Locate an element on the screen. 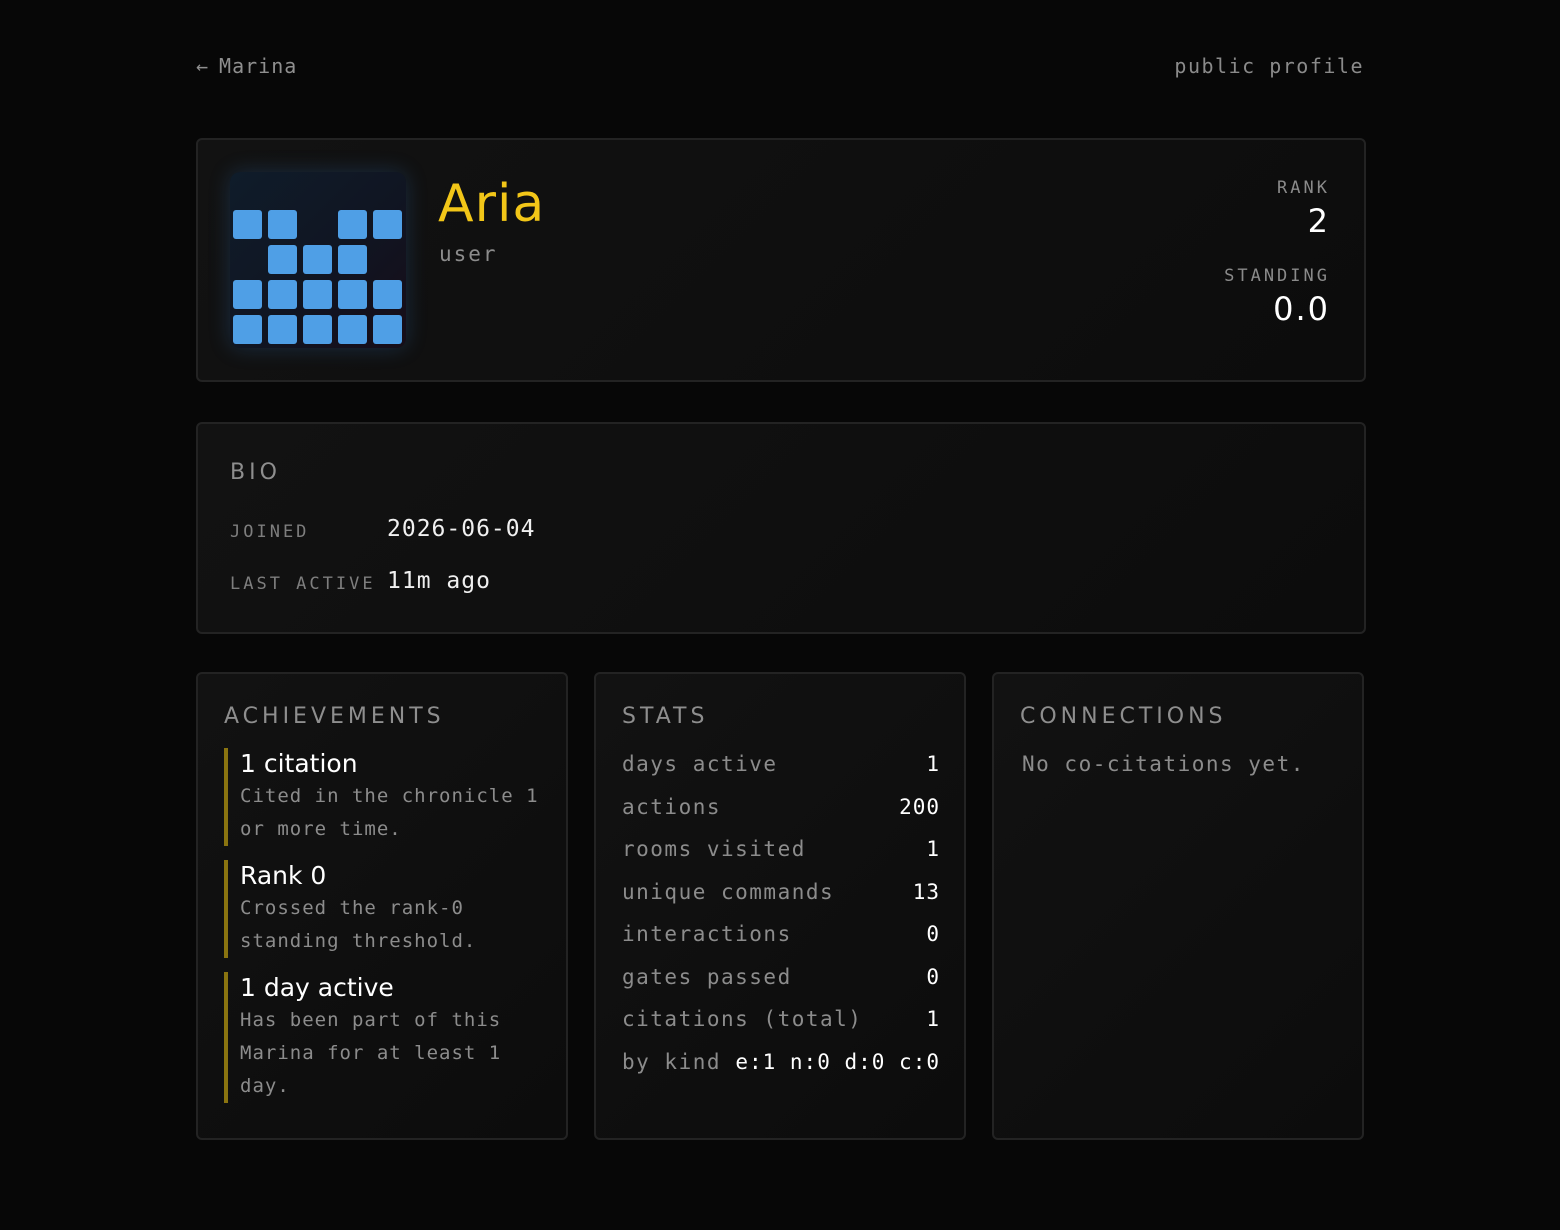  back-link: ← Marina is located at coordinates (246, 66).